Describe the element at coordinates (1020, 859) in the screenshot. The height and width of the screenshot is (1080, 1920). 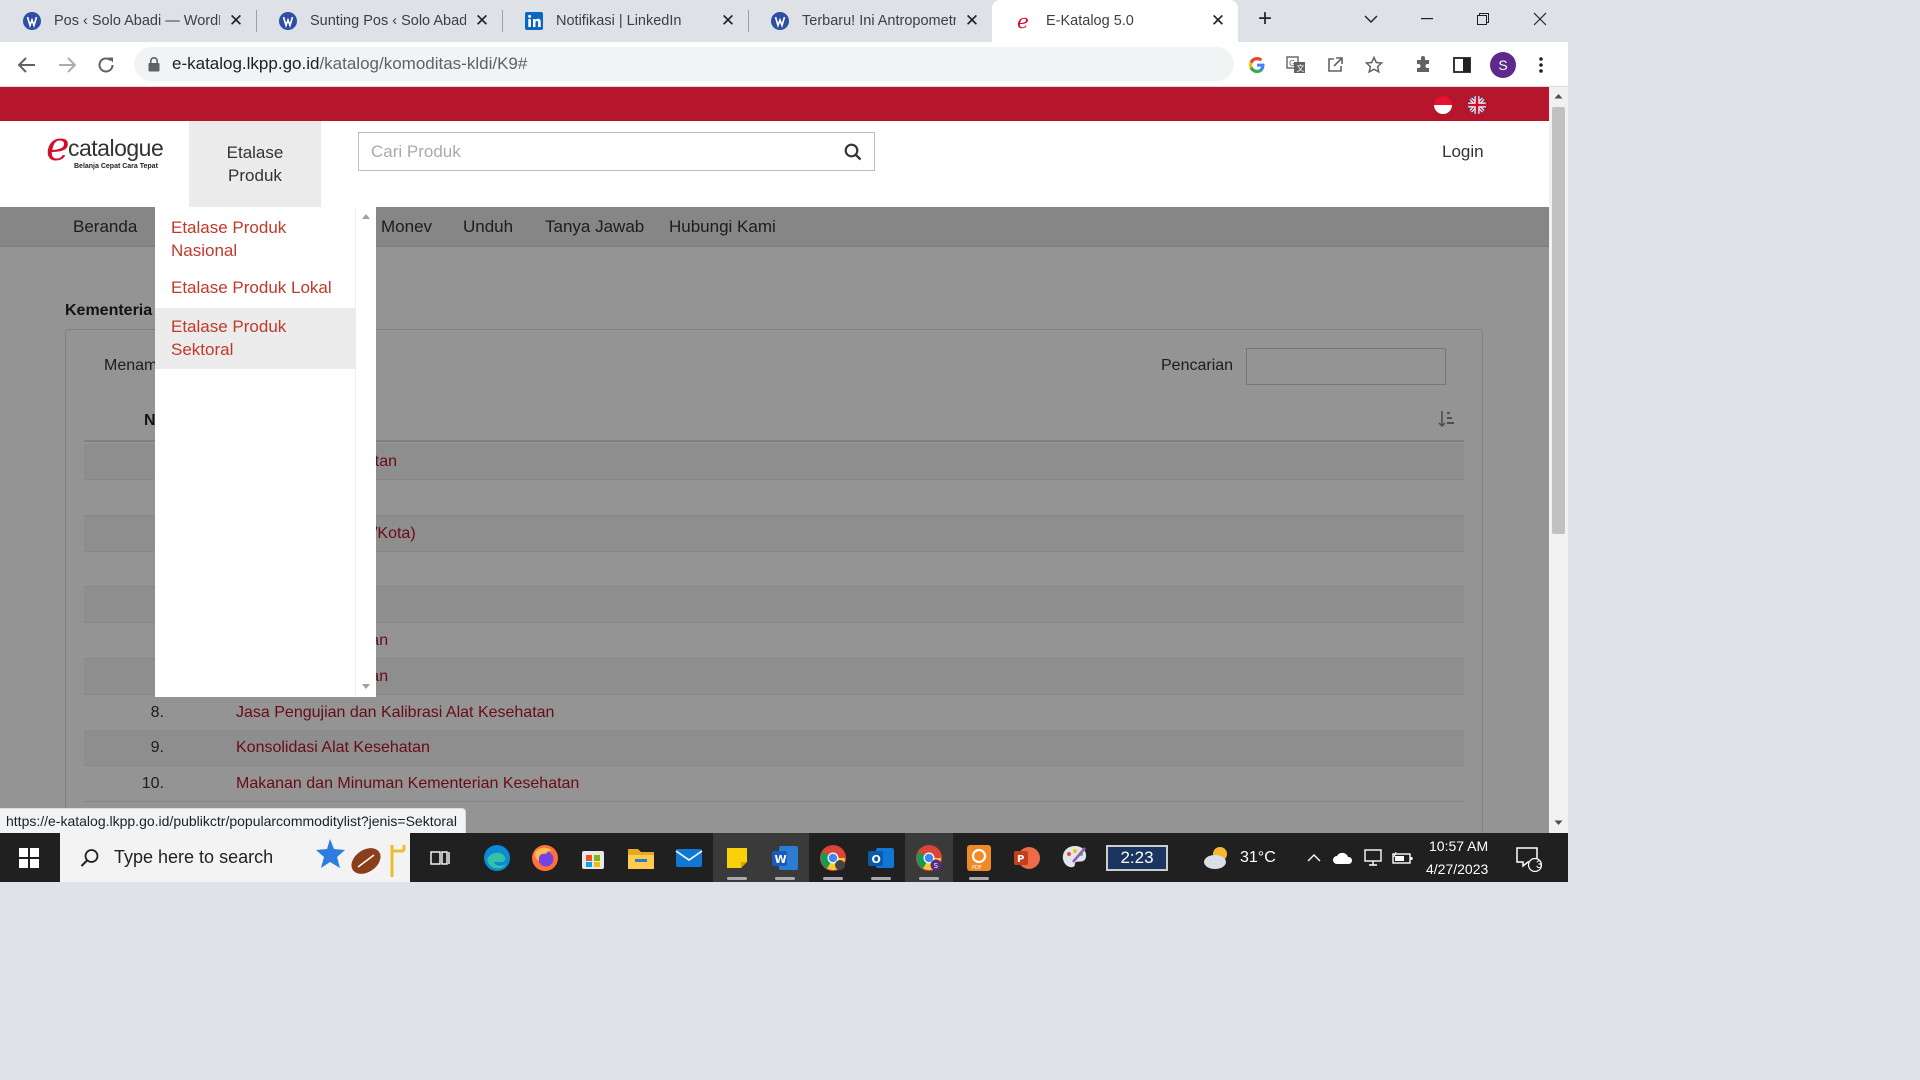
I see `svg-text: P` at that location.